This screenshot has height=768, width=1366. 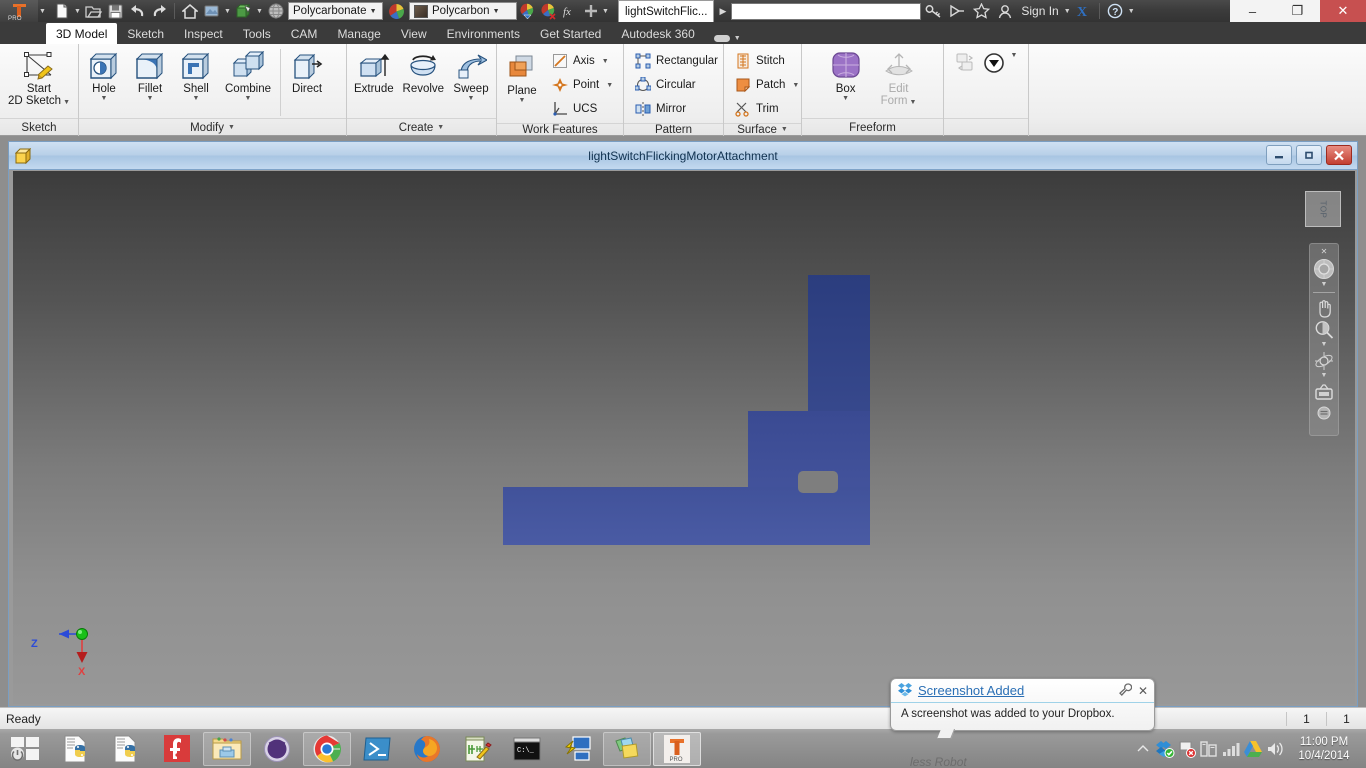 What do you see at coordinates (766, 61) in the screenshot?
I see `stitch-button: Stitch` at bounding box center [766, 61].